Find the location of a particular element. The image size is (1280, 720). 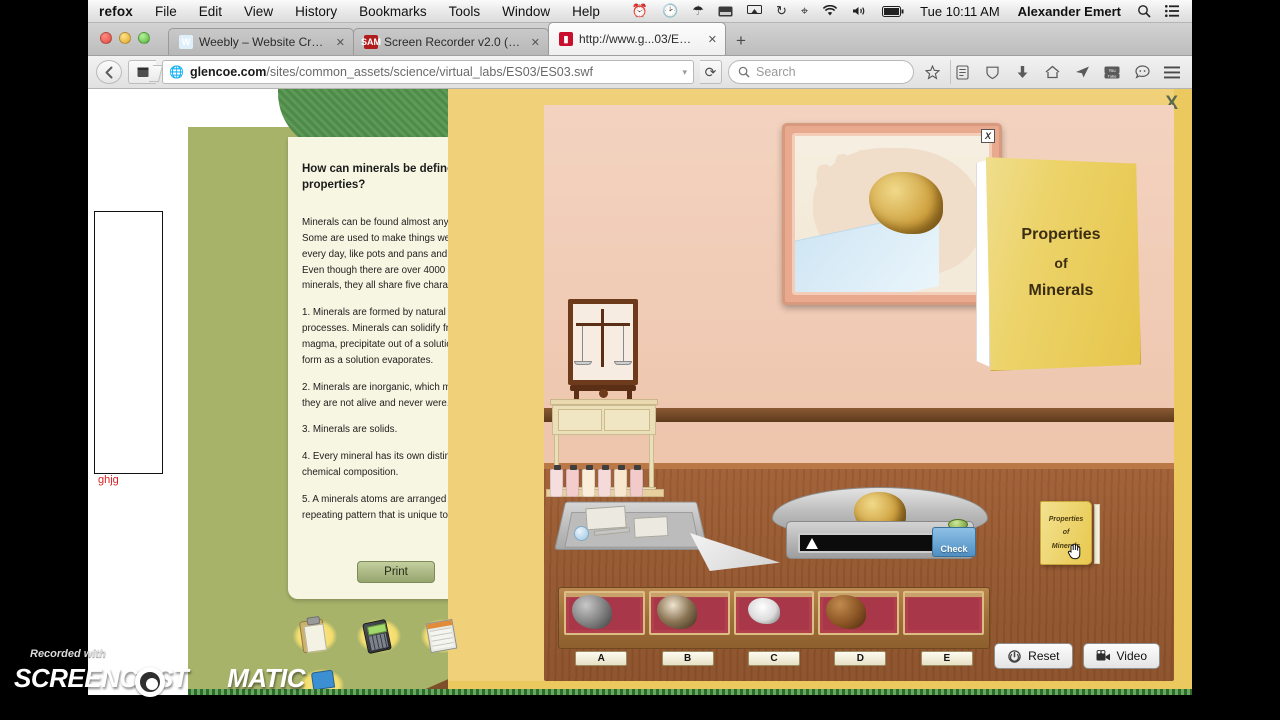

menu-clock: Tue 10:11 AM is located at coordinates (960, 11).